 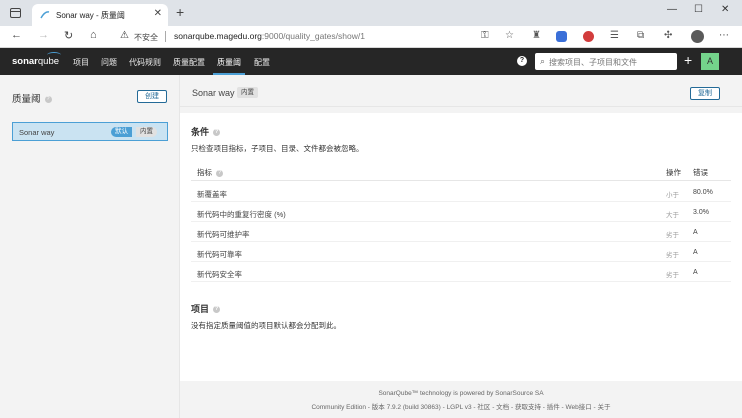 What do you see at coordinates (200, 309) in the screenshot?
I see `projects-title-text: 项目` at bounding box center [200, 309].